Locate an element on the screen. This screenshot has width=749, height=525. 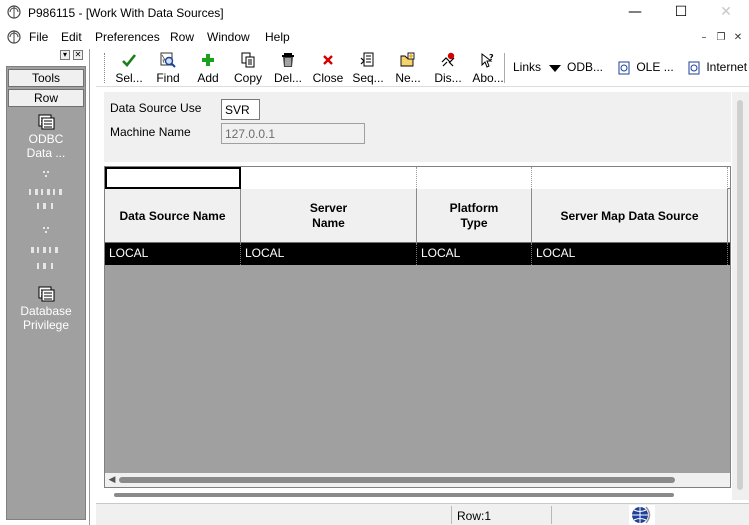
data-source-use-field is located at coordinates (240, 109).